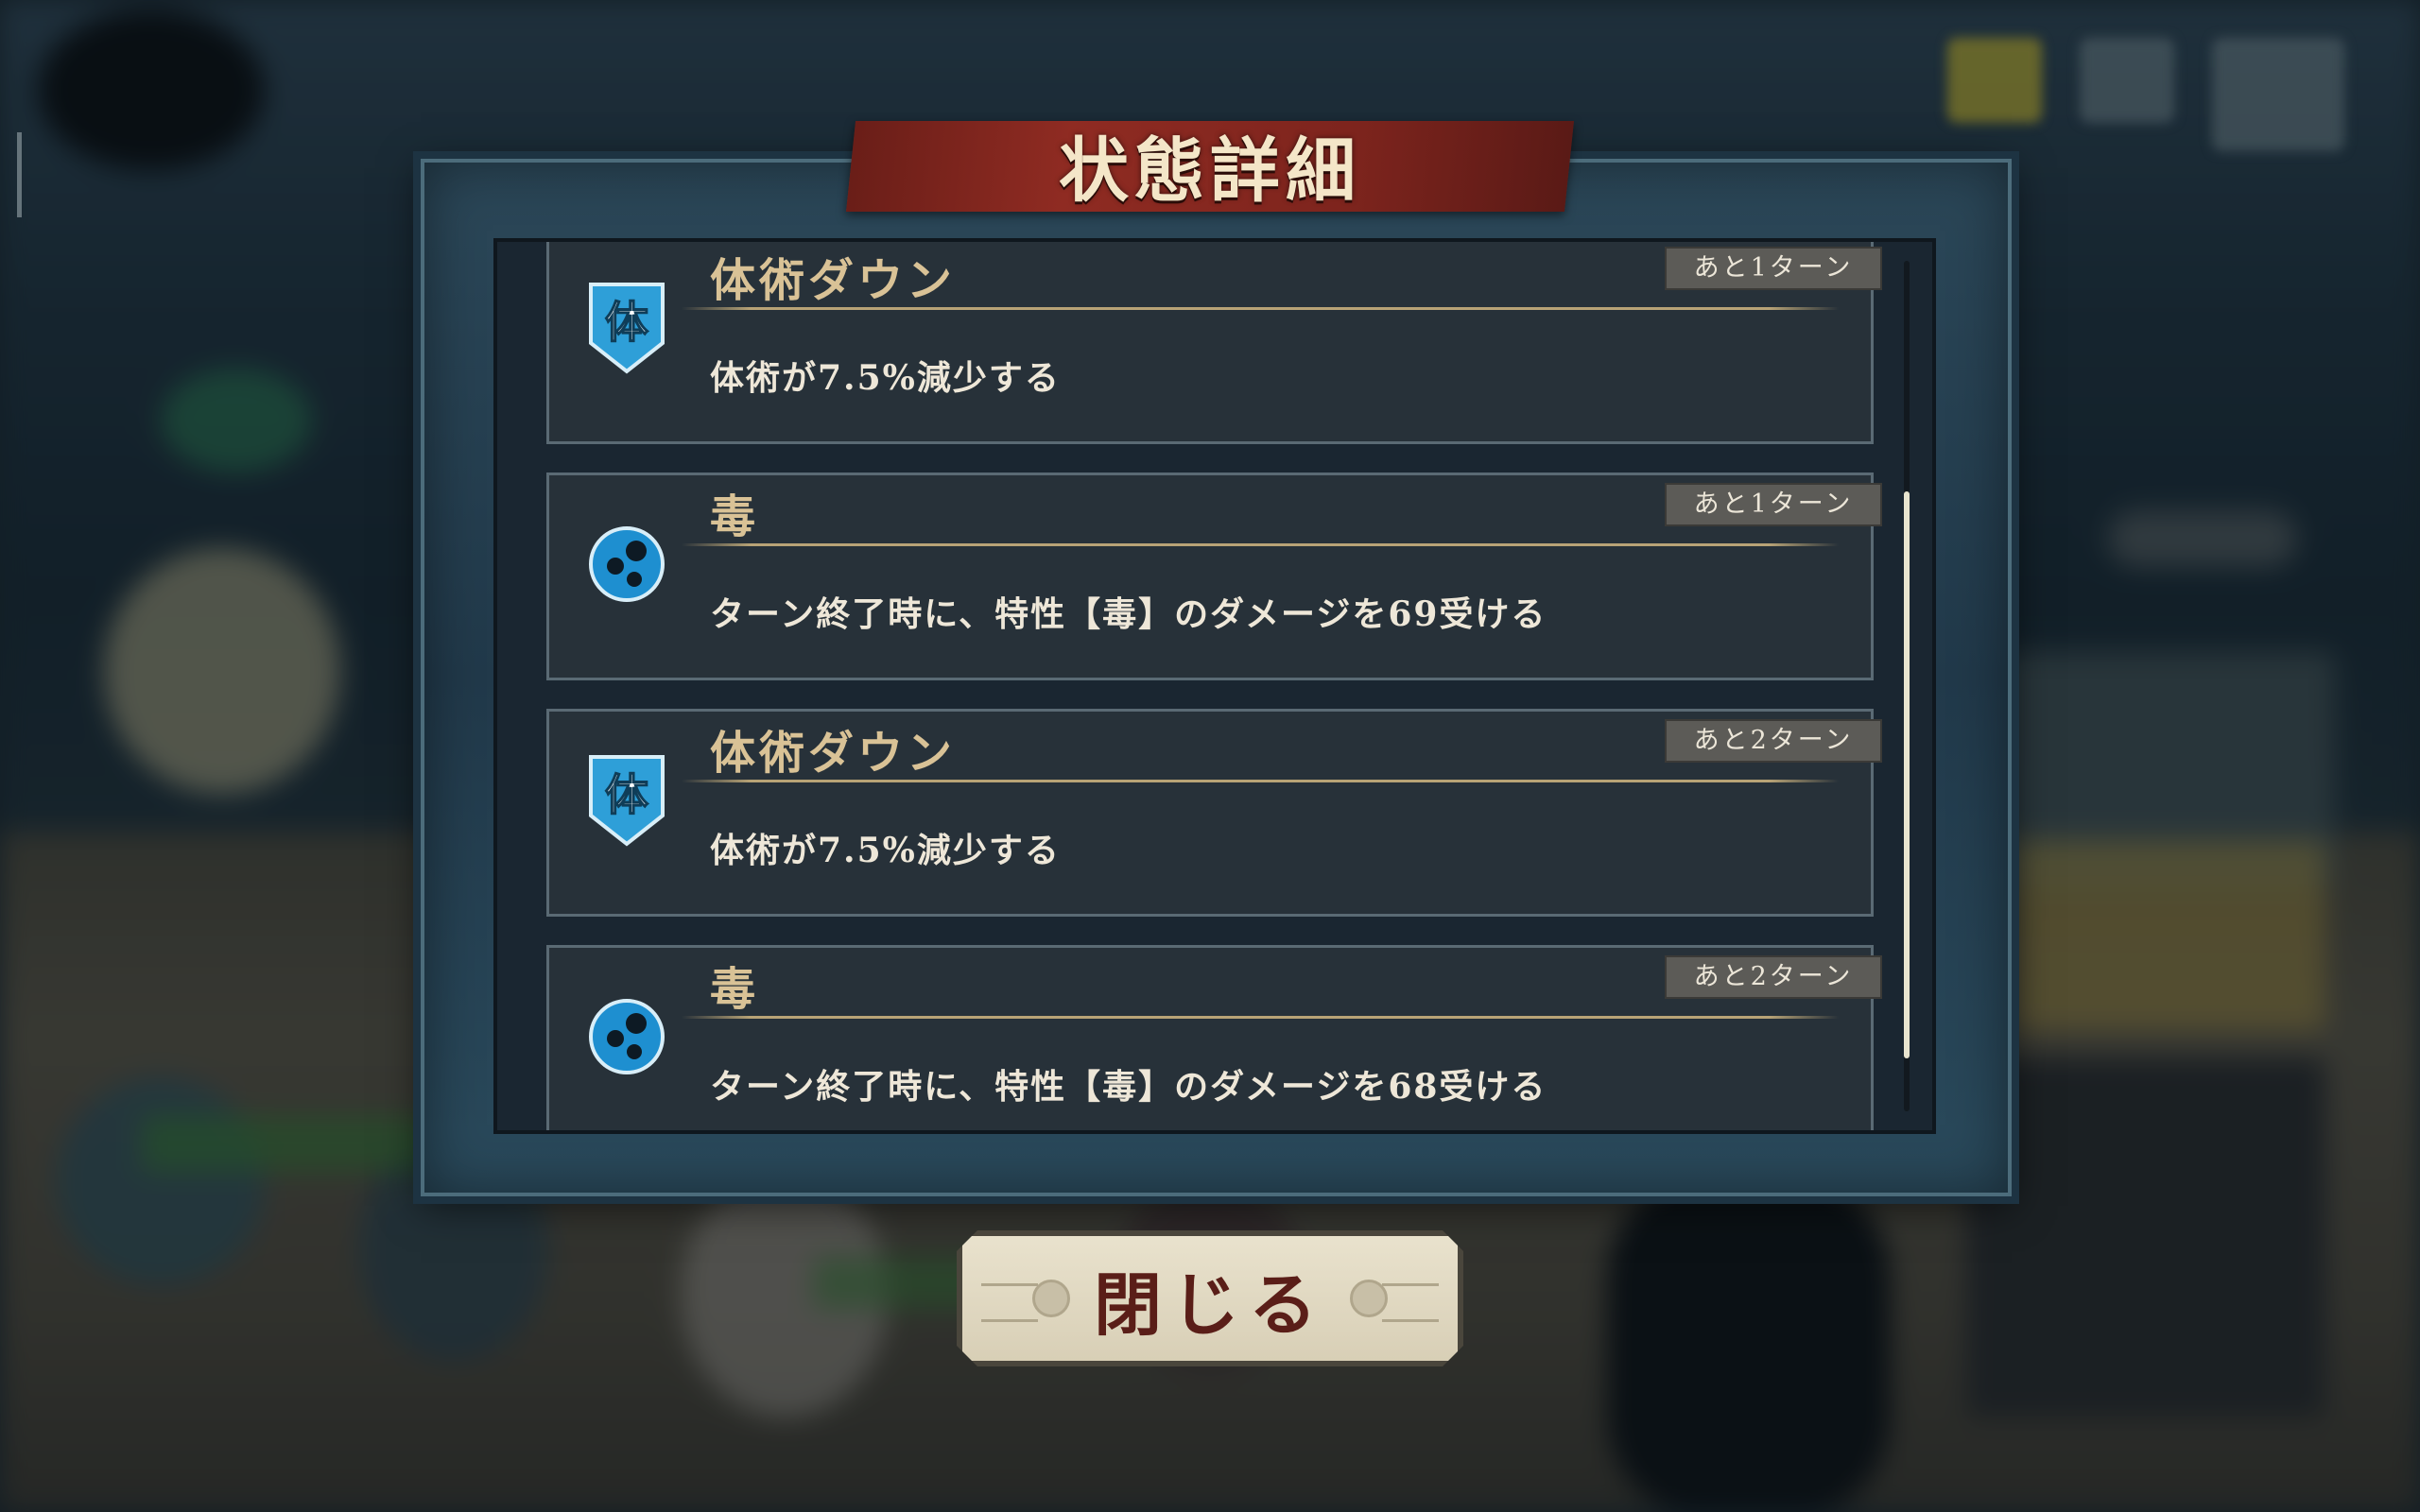 The image size is (2420, 1512). What do you see at coordinates (1214, 1037) in the screenshot?
I see `status-card-poison-2: 毒 あと2ターン ターン終了時に、特性【毒】のダメージを68受ける` at bounding box center [1214, 1037].